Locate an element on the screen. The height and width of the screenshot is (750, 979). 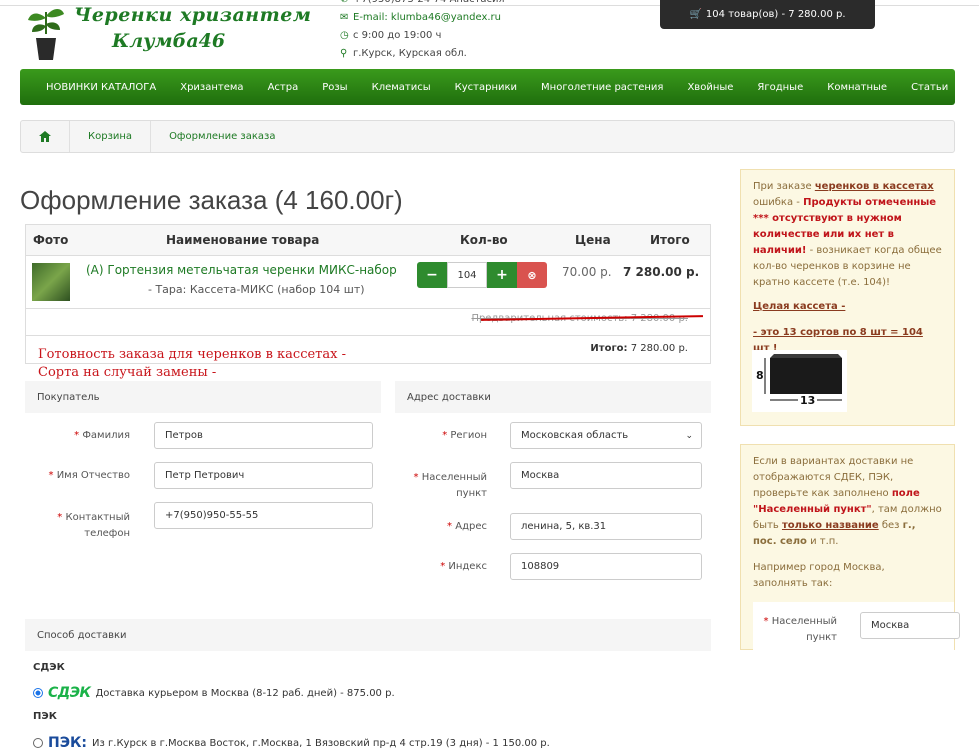
grand-total: Итого: 7 280.00 р. is located at coordinates (639, 348).